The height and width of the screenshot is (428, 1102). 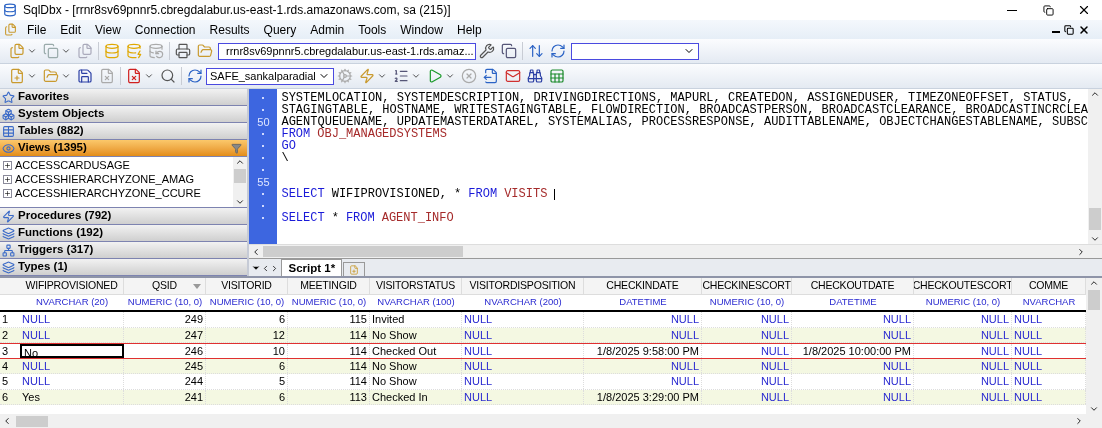 I want to click on minimize-icon, so click(x=1012, y=10).